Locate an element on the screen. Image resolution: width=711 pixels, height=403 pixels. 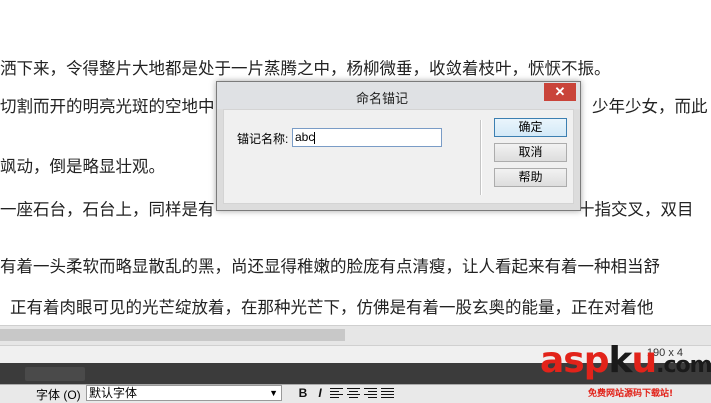
close-icon: ✕ is located at coordinates (560, 91).